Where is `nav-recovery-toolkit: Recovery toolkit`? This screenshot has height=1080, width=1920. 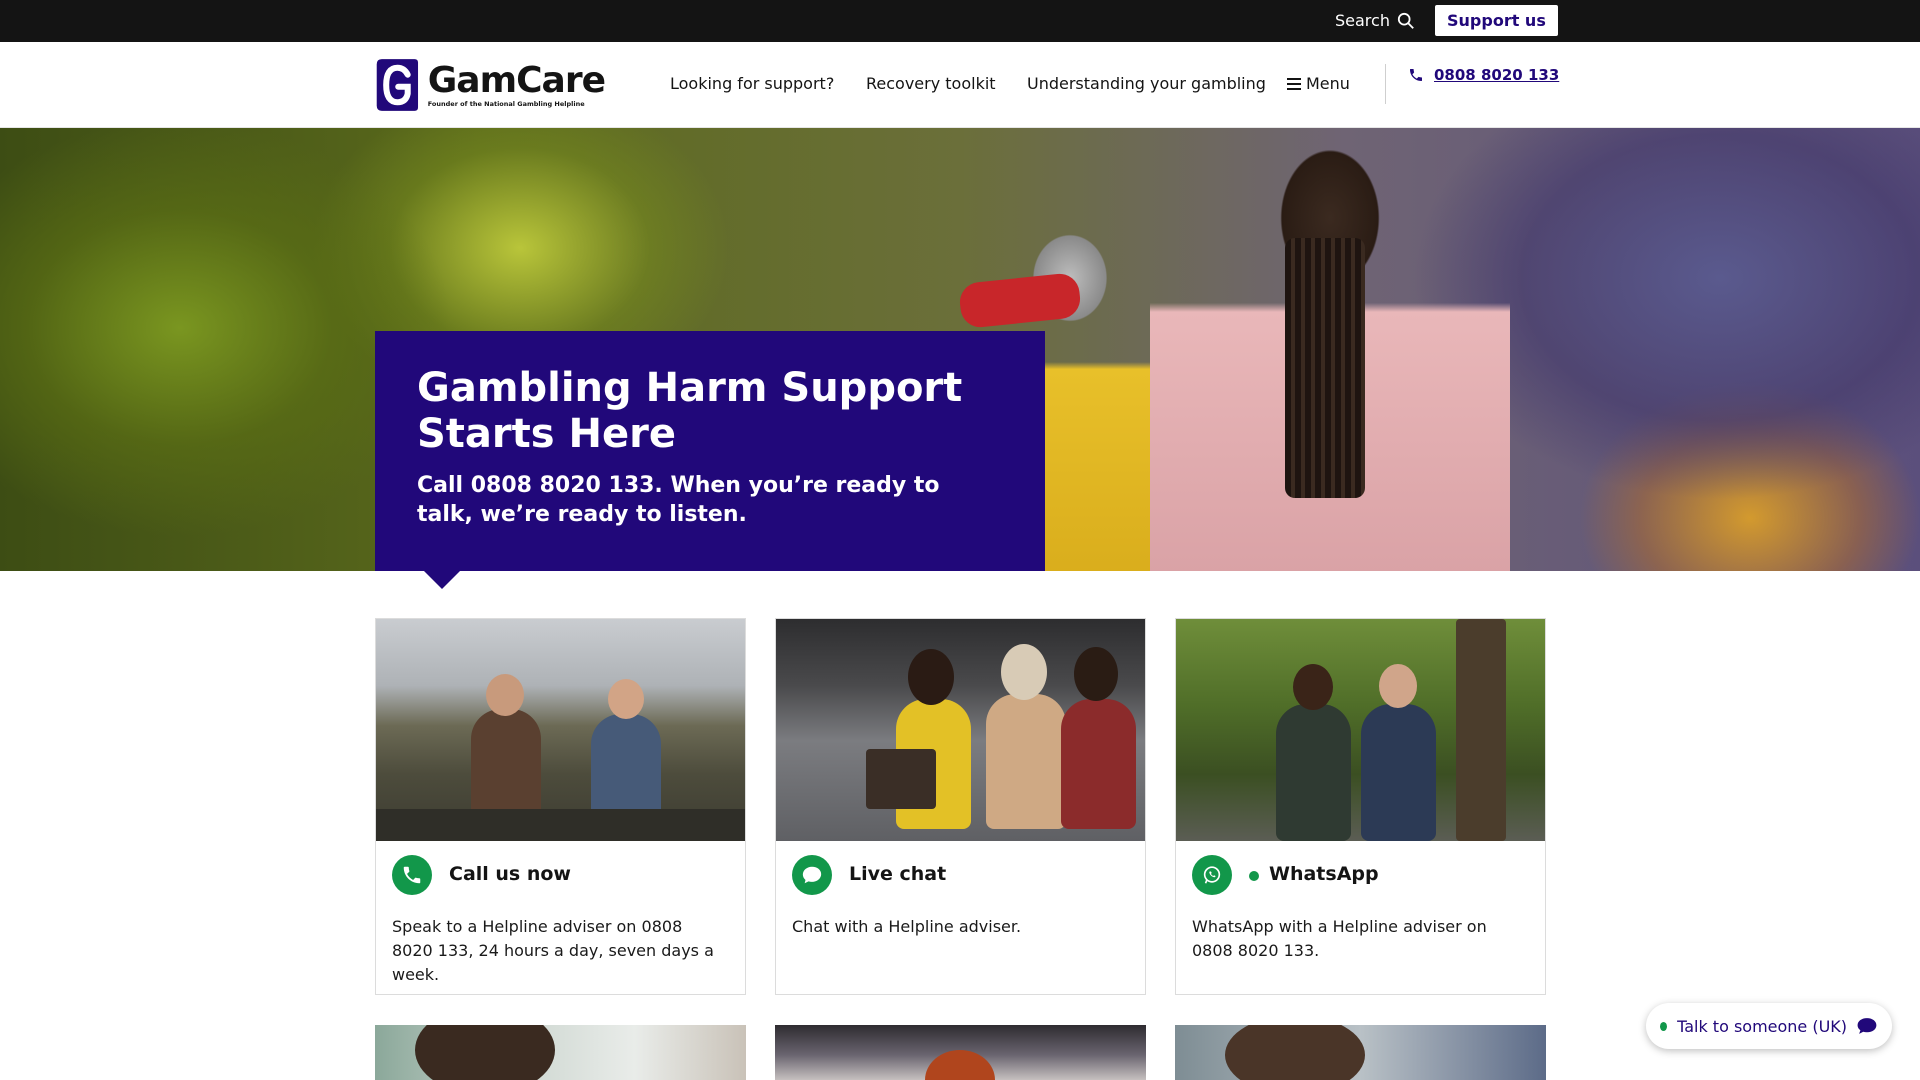 nav-recovery-toolkit: Recovery toolkit is located at coordinates (931, 83).